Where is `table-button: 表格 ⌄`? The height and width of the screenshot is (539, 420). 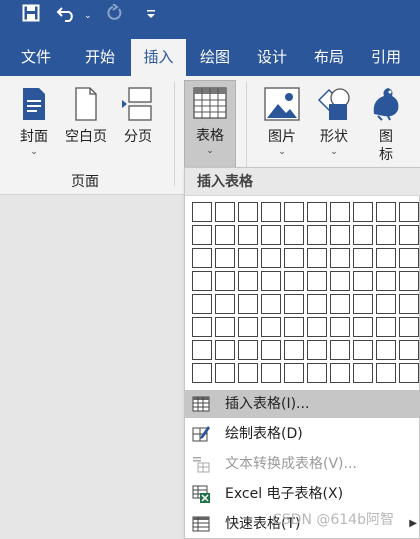
table-button: 表格 ⌄ is located at coordinates (210, 124).